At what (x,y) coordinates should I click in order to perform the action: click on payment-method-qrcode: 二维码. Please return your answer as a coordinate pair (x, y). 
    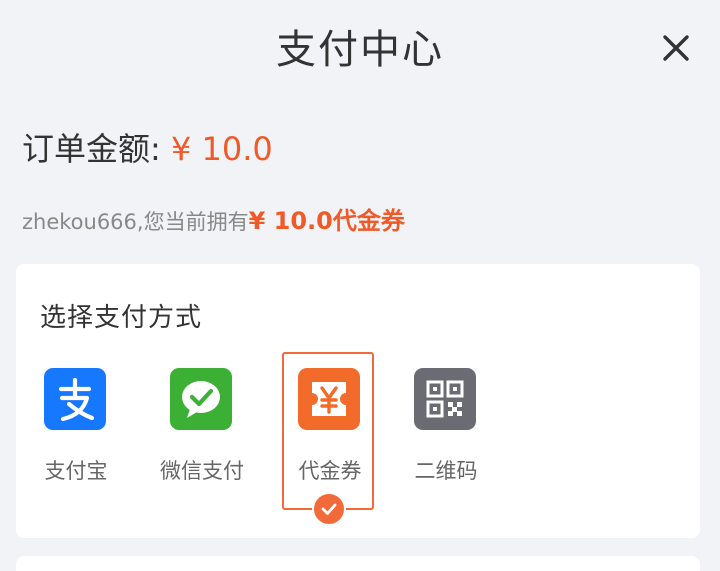
    Looking at the image, I should click on (446, 430).